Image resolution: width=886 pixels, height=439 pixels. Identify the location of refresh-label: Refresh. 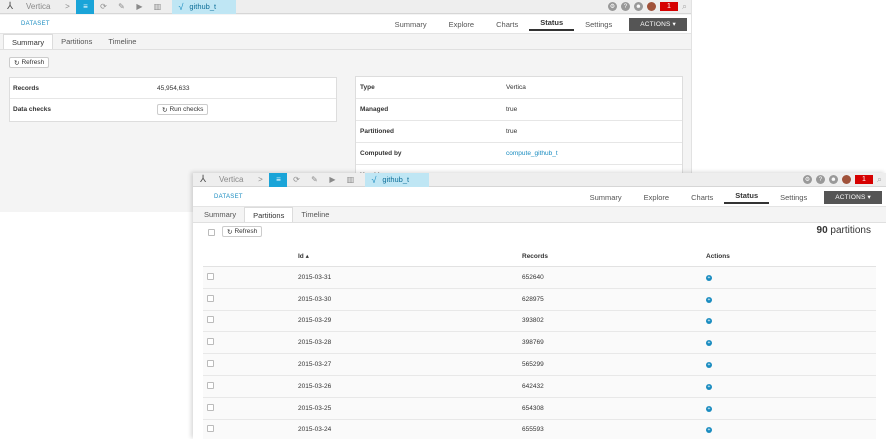
(33, 62).